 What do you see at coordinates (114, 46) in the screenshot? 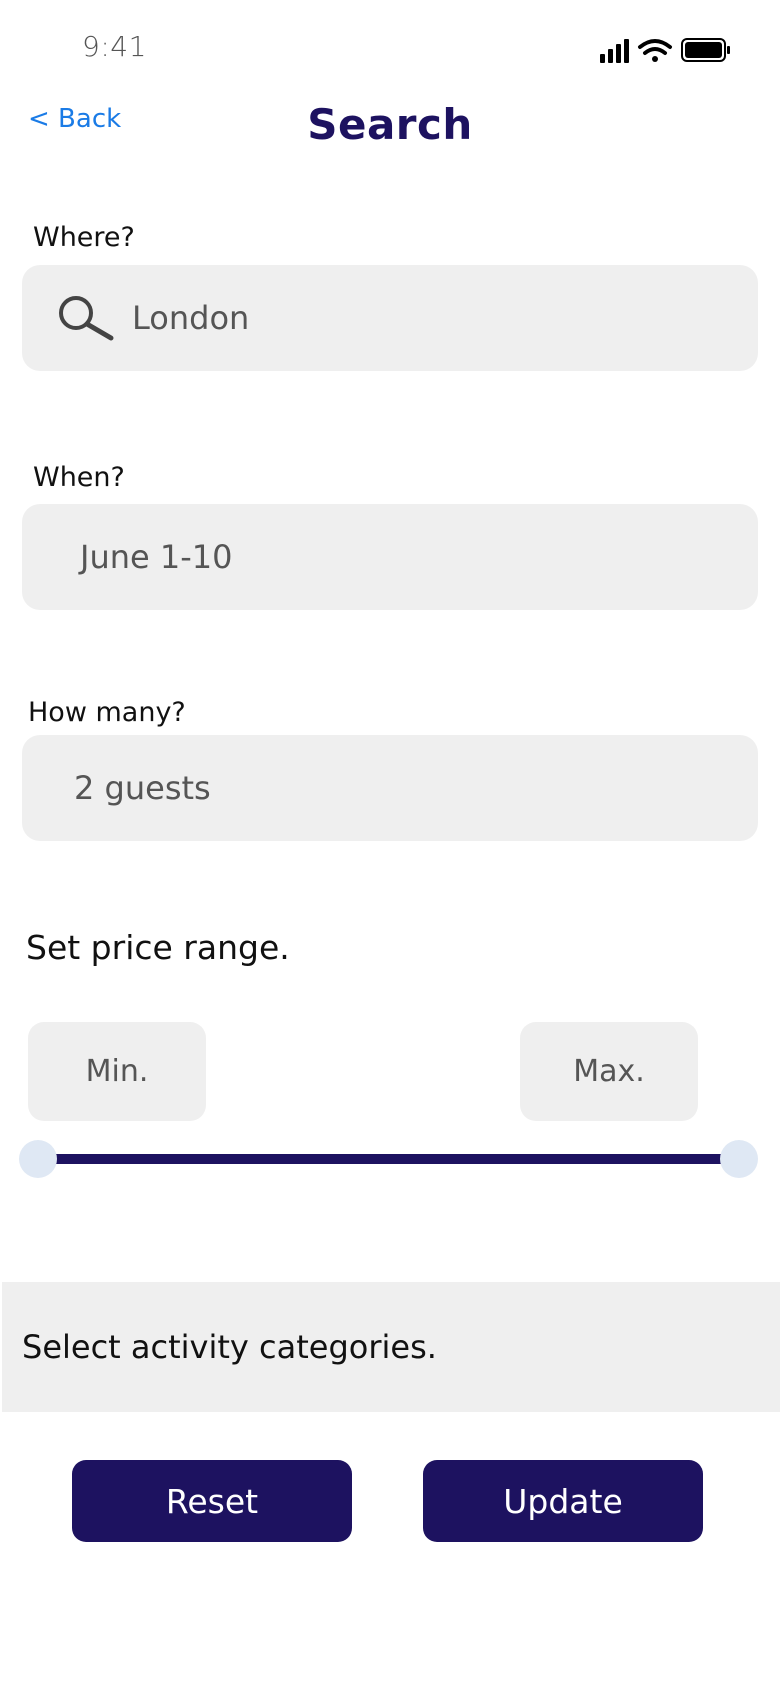
I see `status-time: 9:41` at bounding box center [114, 46].